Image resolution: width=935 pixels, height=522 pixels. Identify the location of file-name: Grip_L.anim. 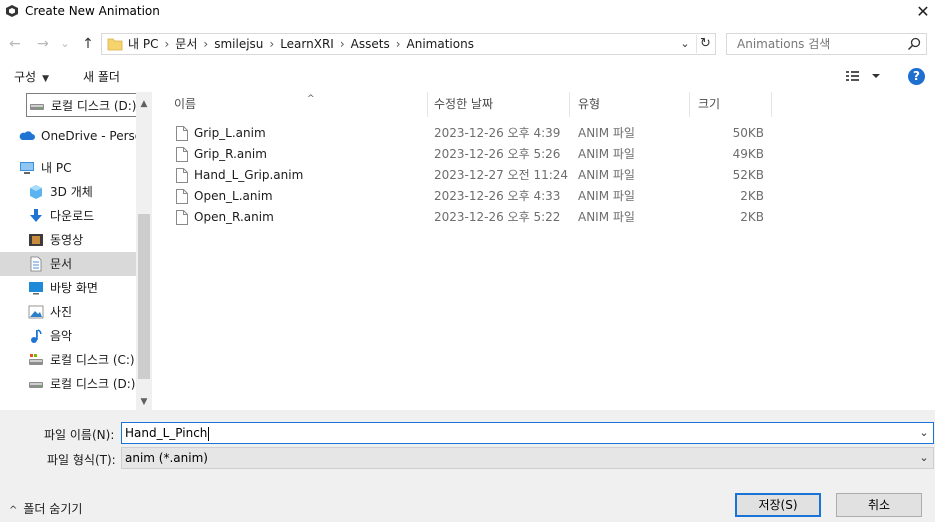
(230, 133).